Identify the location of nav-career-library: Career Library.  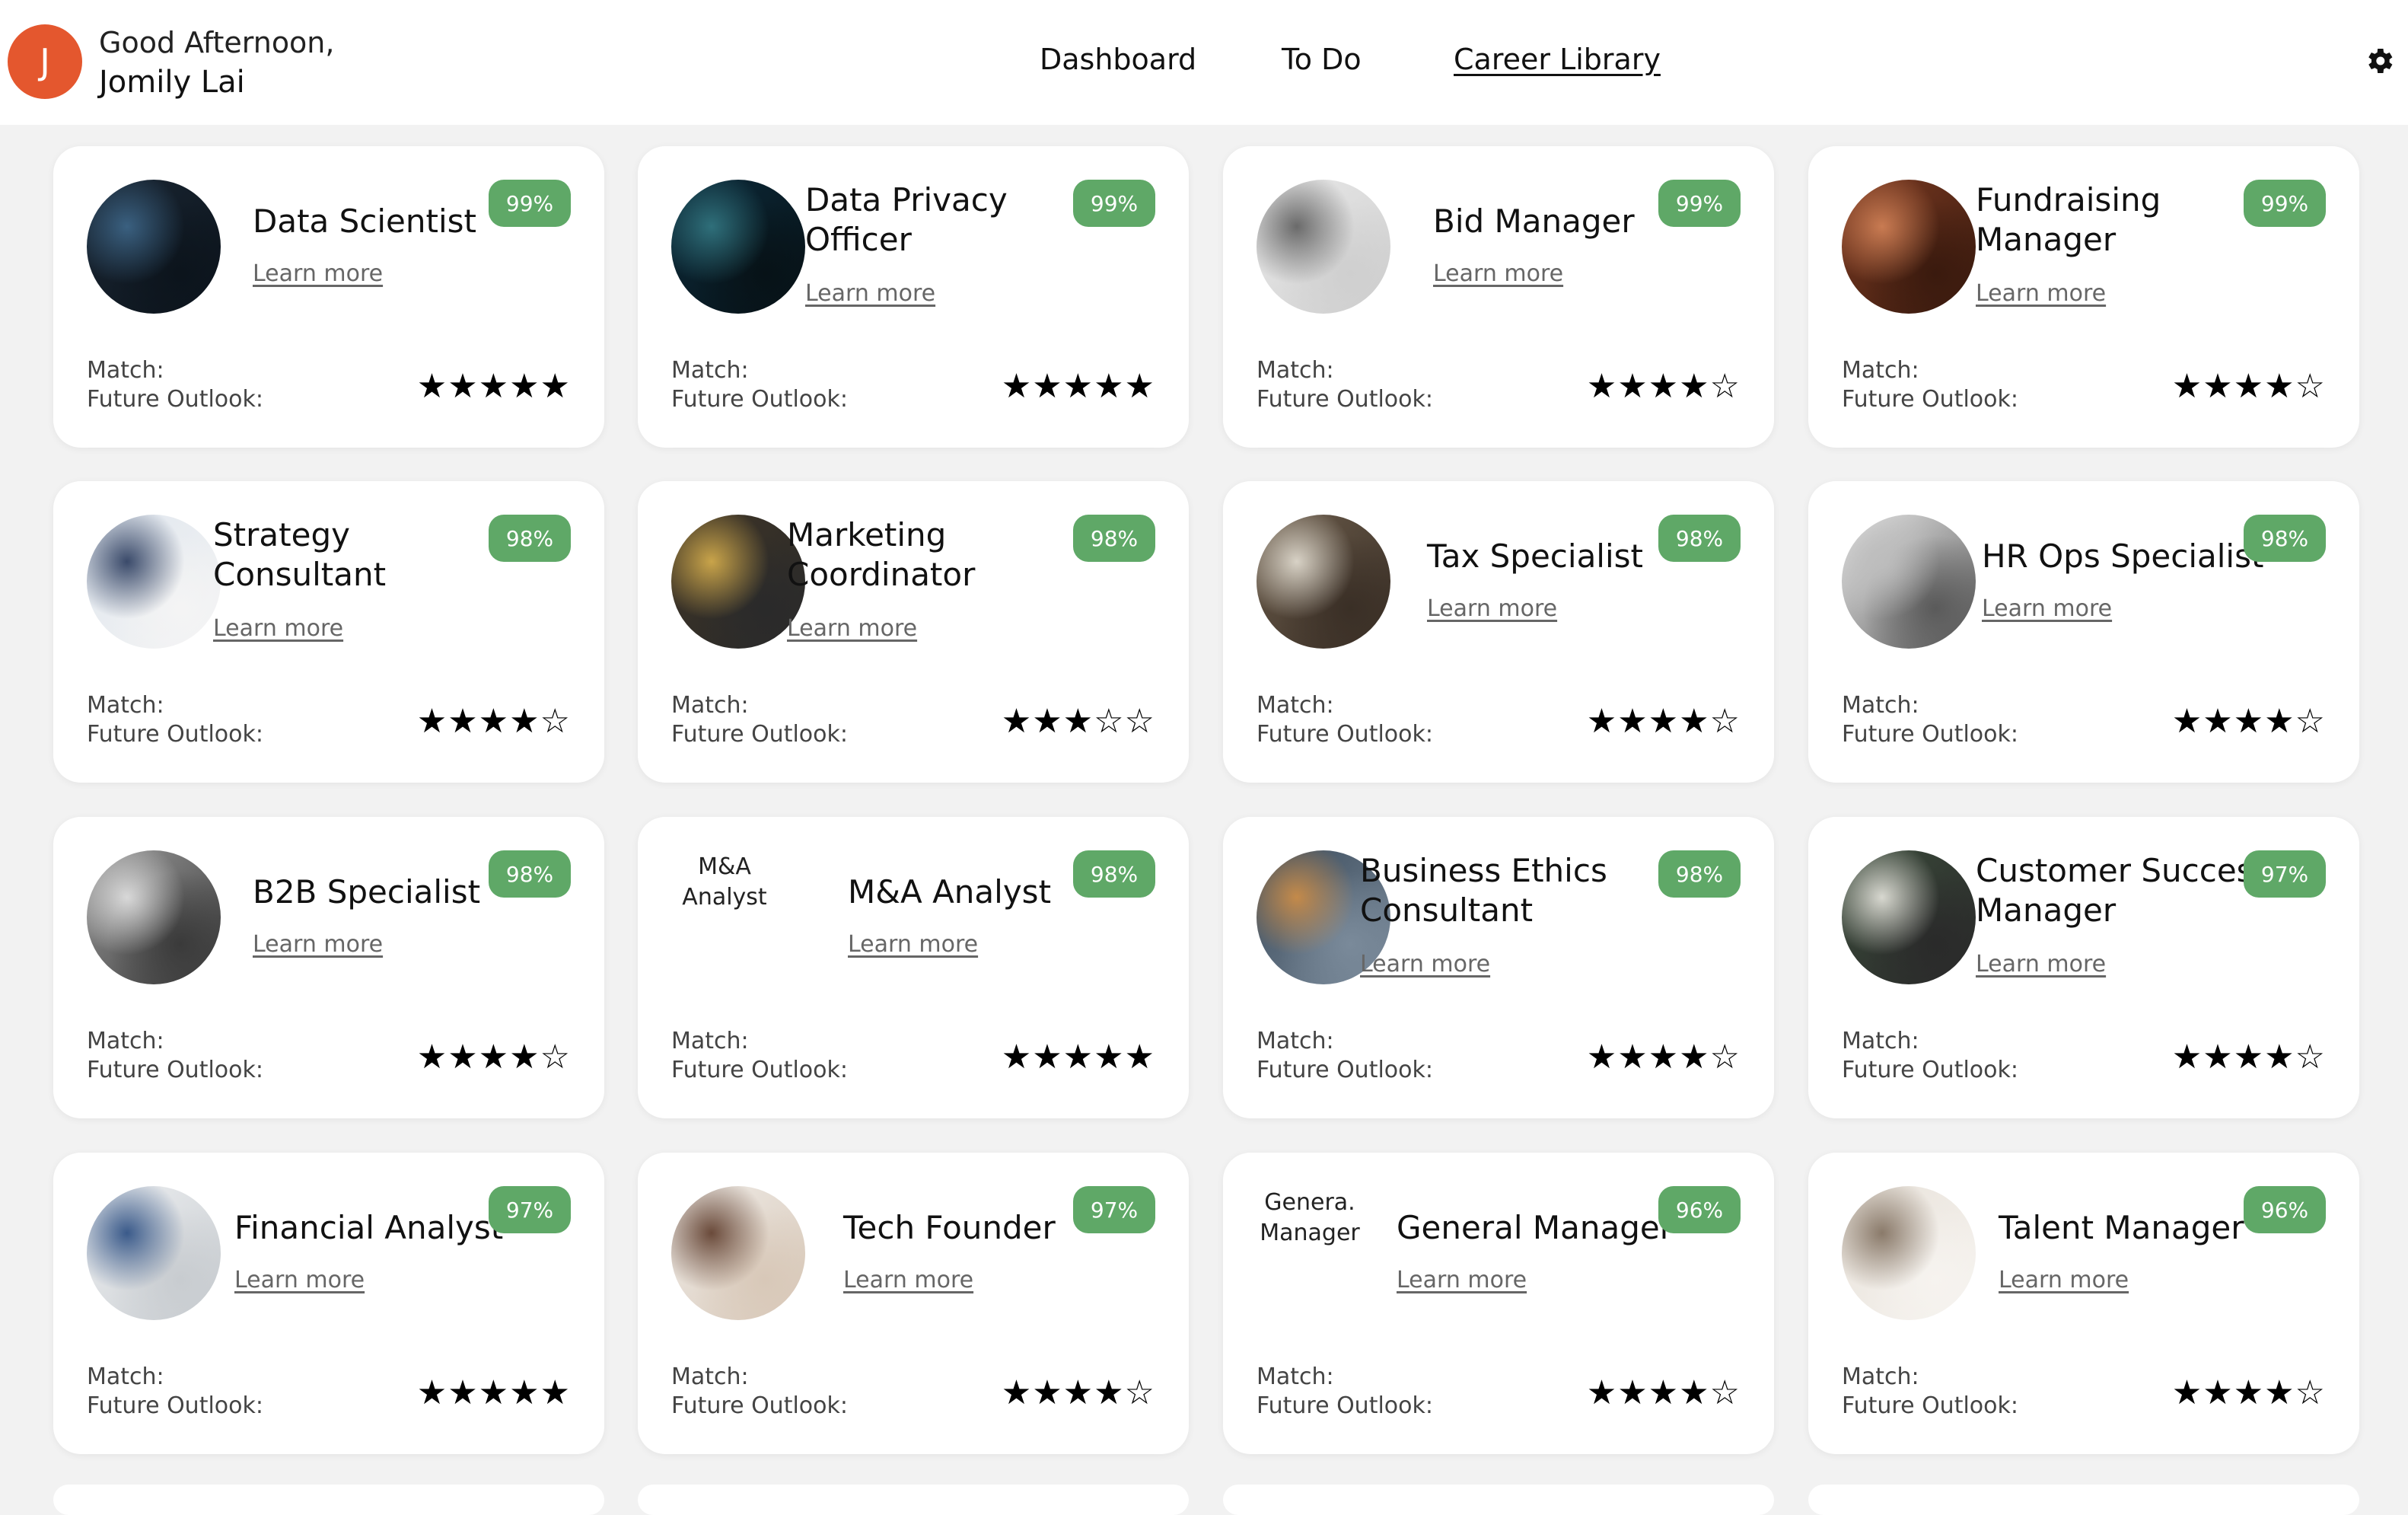
(1557, 59).